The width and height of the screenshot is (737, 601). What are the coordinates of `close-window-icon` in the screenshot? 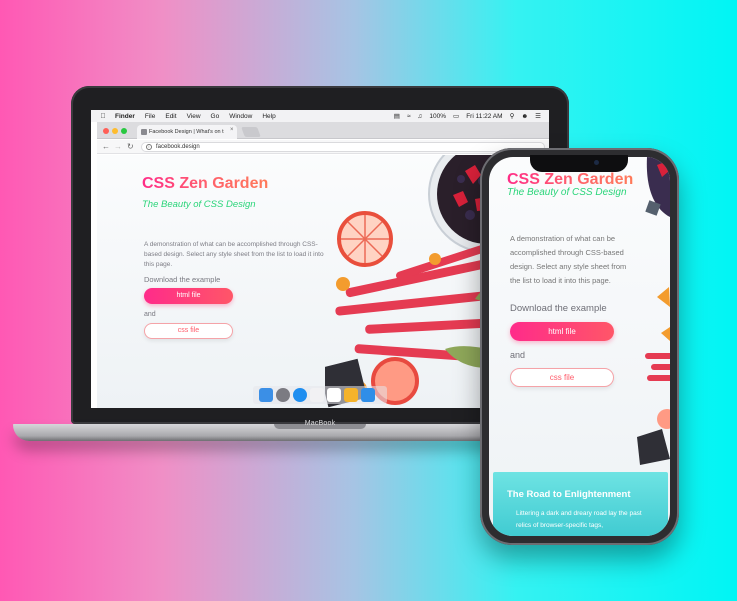 It's located at (106, 131).